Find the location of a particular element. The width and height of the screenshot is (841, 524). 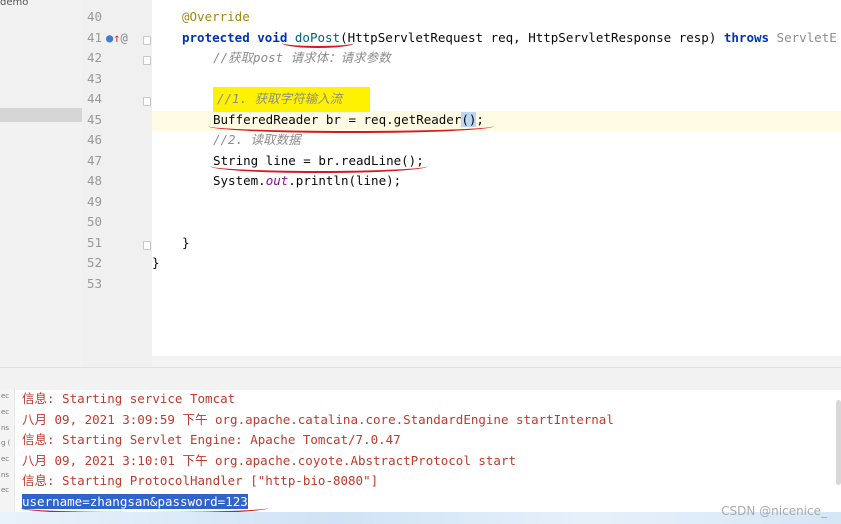

line-number: 45 is located at coordinates (94, 119).